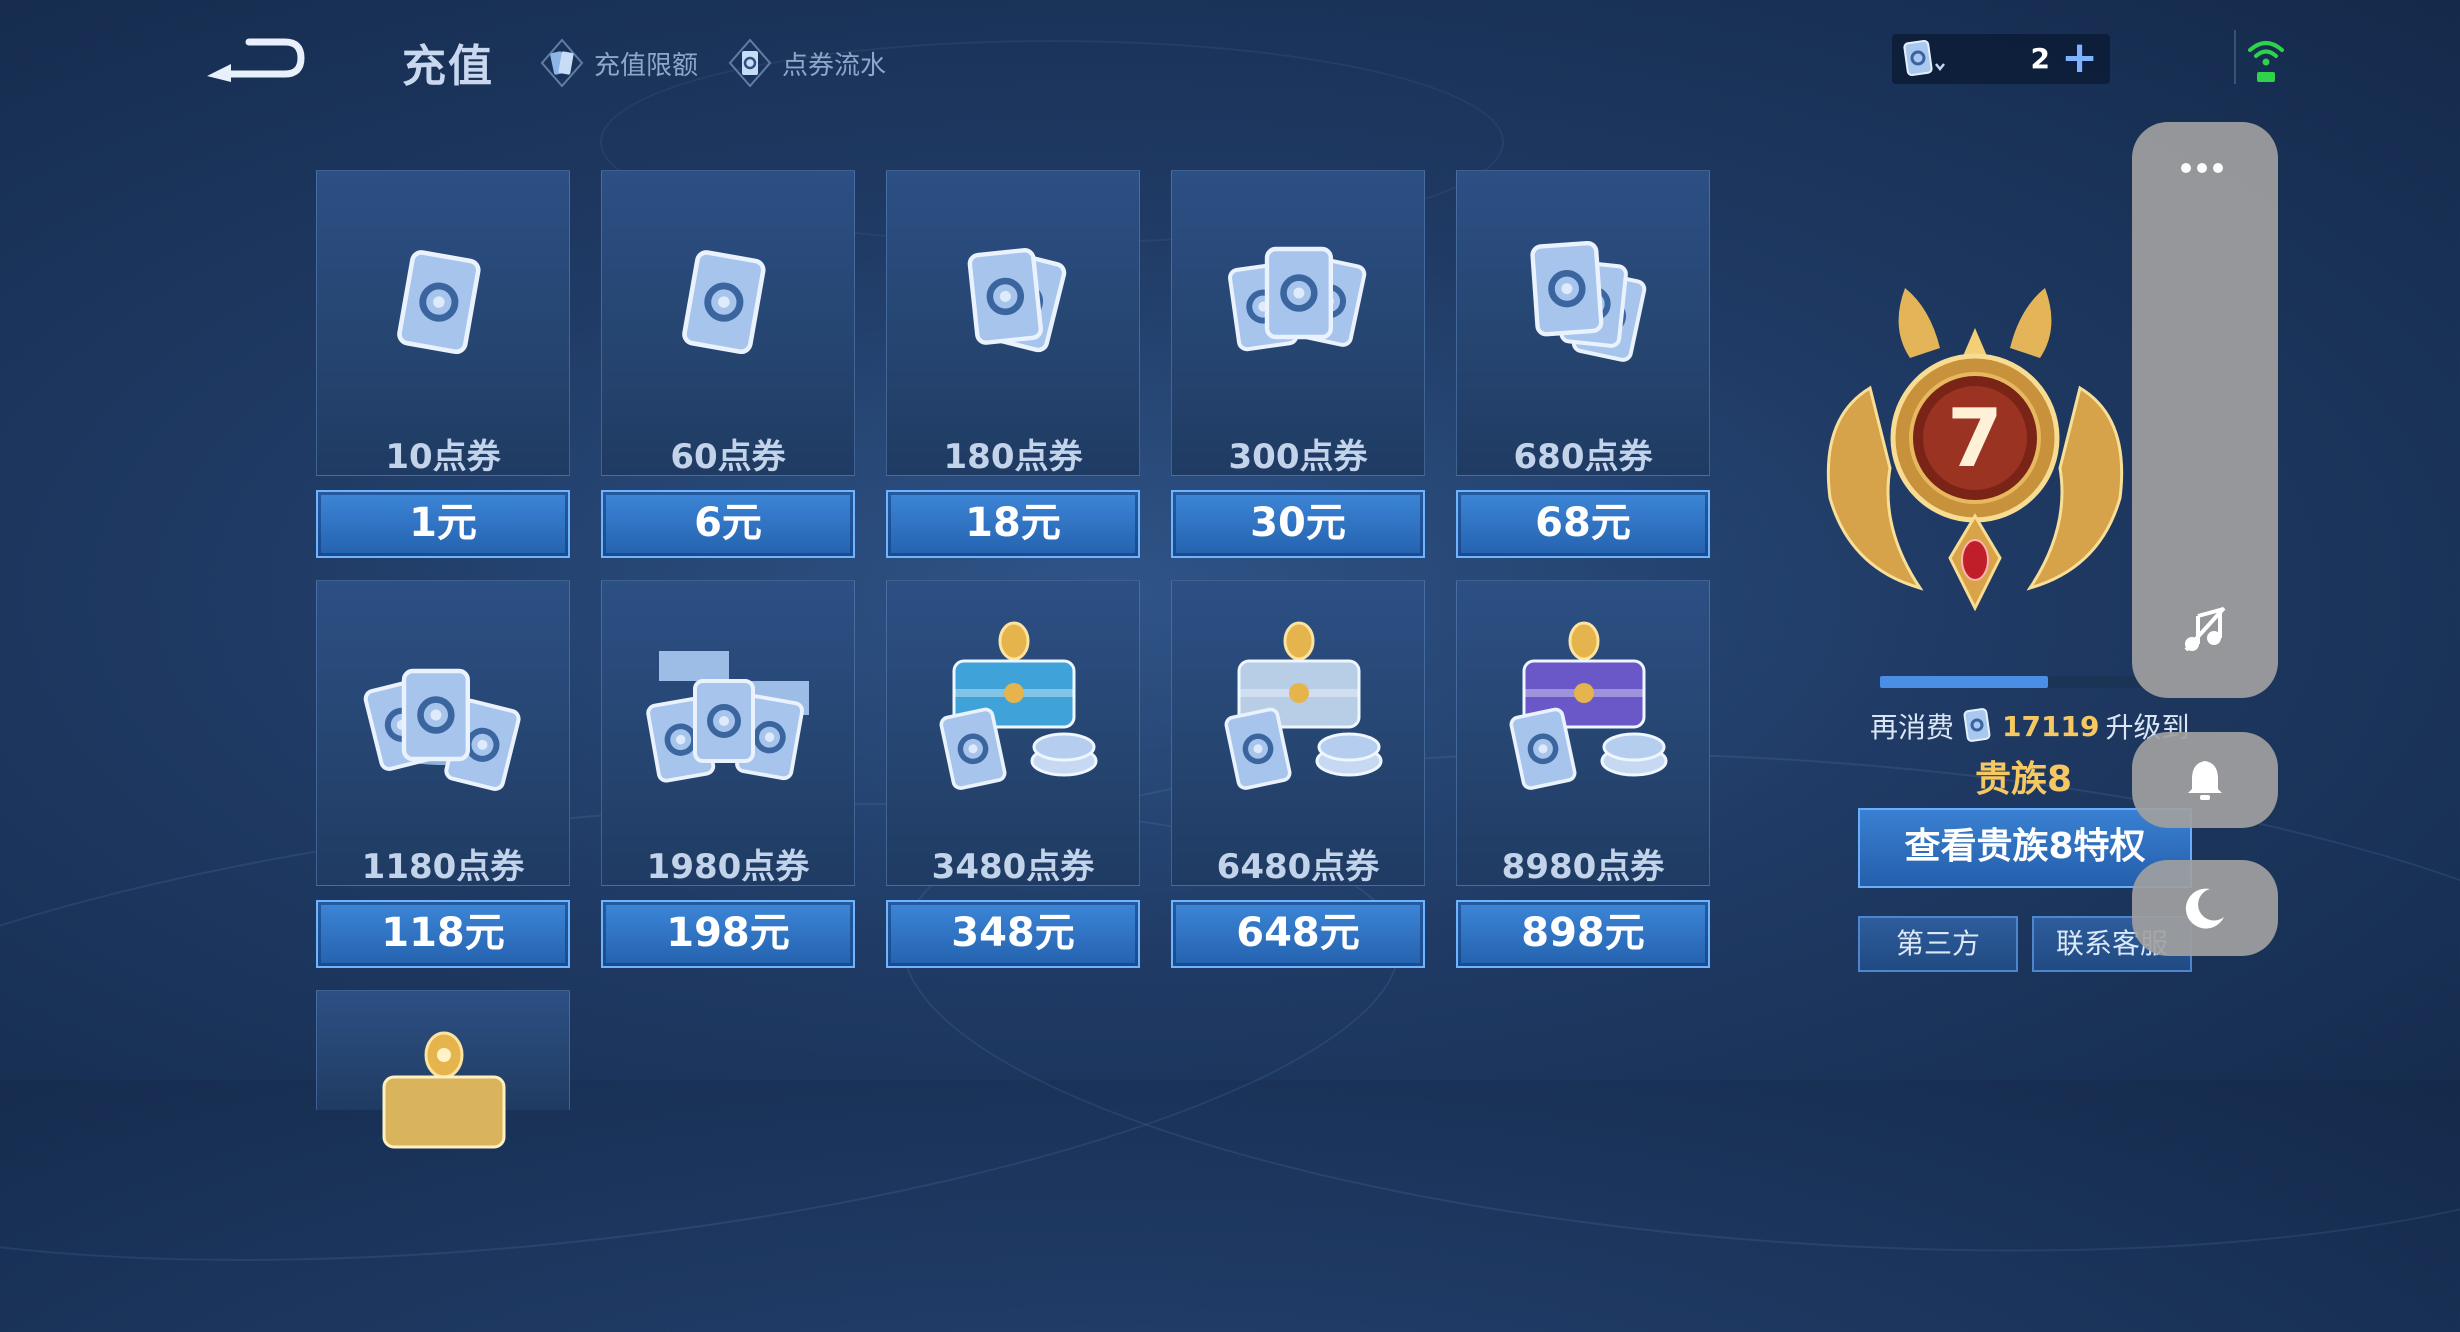 The height and width of the screenshot is (1332, 2460). I want to click on recharge-card: 3480点券, so click(1013, 733).